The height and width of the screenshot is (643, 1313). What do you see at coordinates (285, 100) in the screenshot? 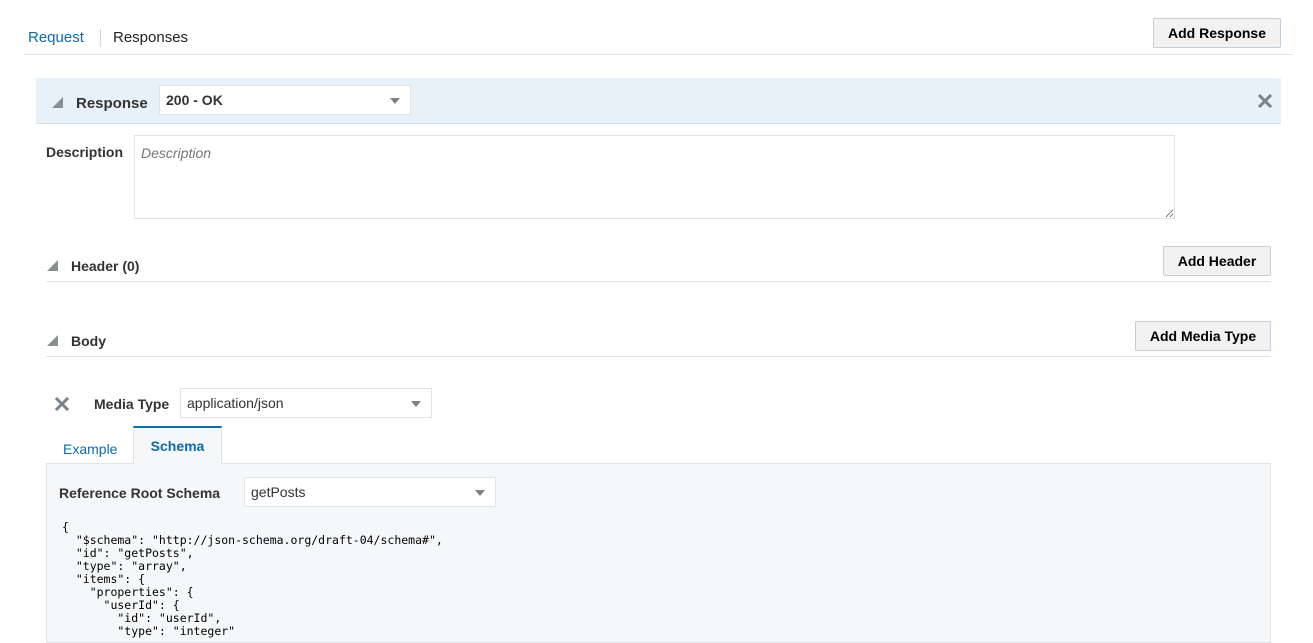
I see `response-status-select: 200 - OK` at bounding box center [285, 100].